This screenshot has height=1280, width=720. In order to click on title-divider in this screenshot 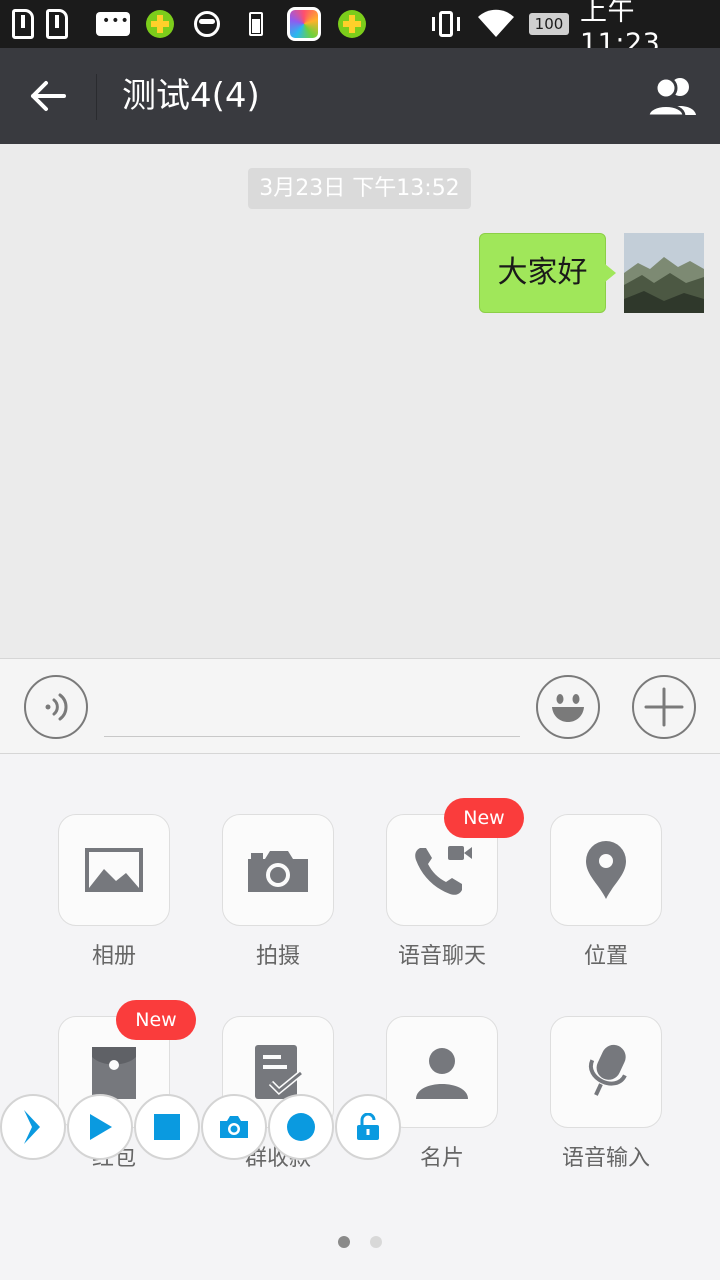, I will do `click(96, 97)`.